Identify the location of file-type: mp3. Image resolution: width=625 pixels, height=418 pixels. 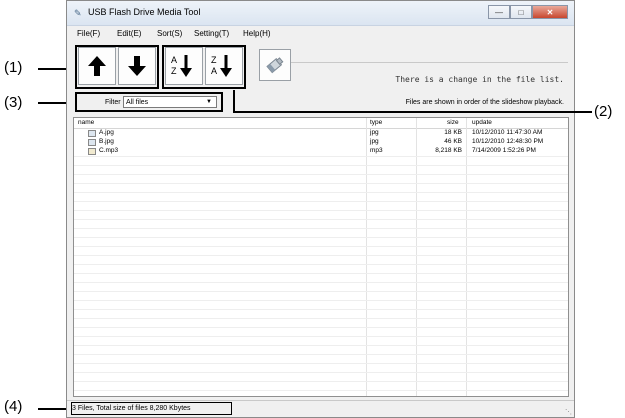
(376, 150).